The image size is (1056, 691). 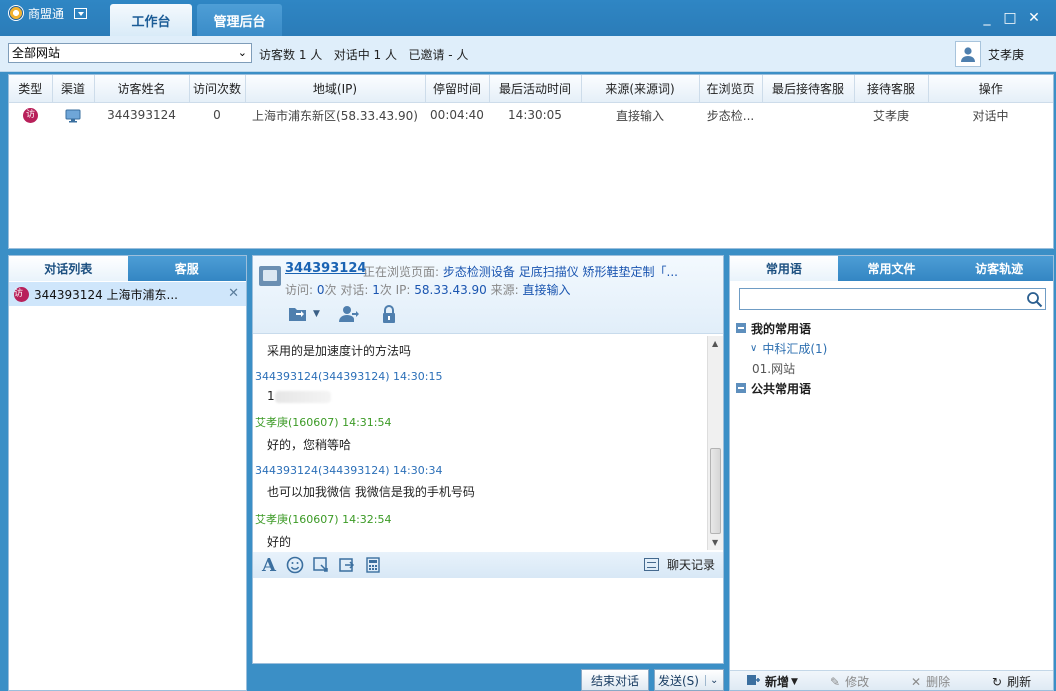 I want to click on col-header-action: 操作, so click(x=990, y=89).